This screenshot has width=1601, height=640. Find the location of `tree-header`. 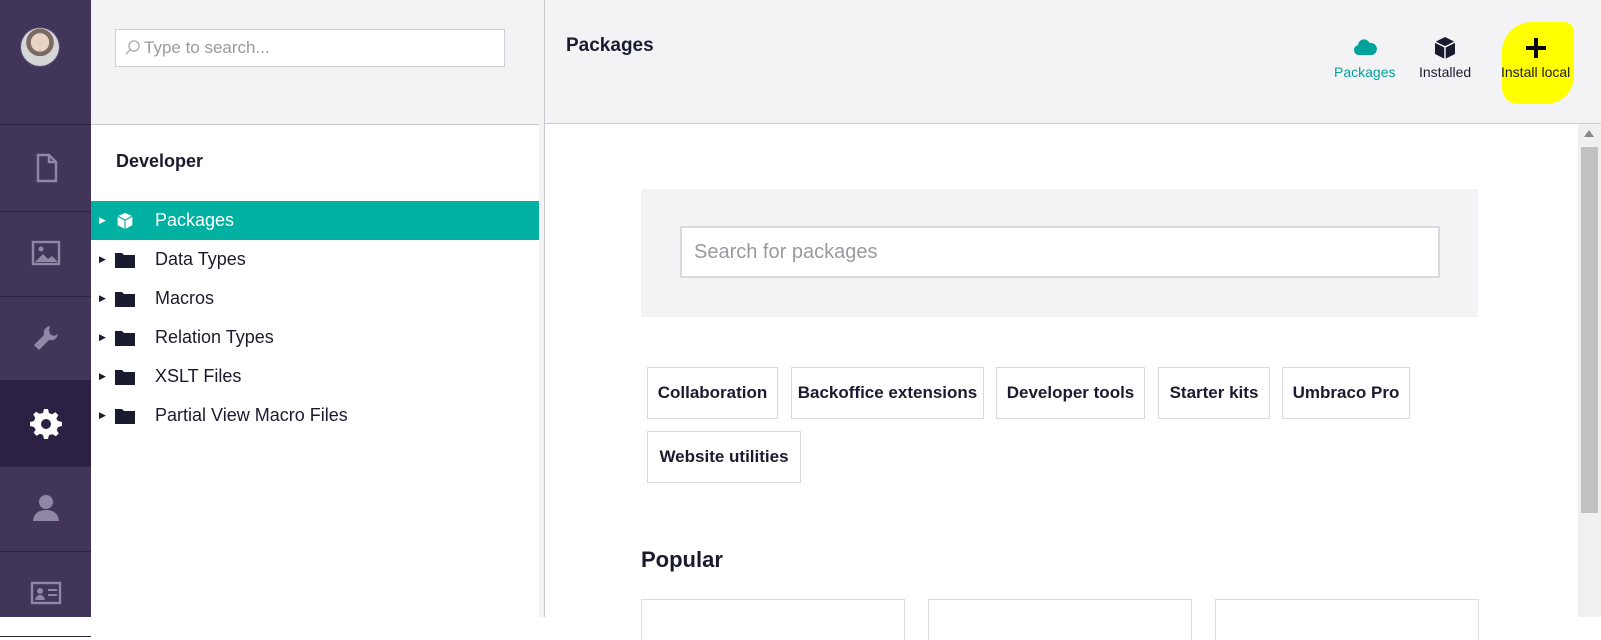

tree-header is located at coordinates (315, 62).